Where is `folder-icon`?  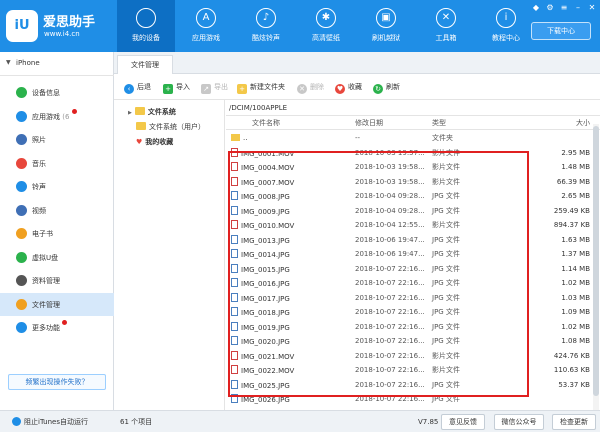 folder-icon is located at coordinates (139, 111).